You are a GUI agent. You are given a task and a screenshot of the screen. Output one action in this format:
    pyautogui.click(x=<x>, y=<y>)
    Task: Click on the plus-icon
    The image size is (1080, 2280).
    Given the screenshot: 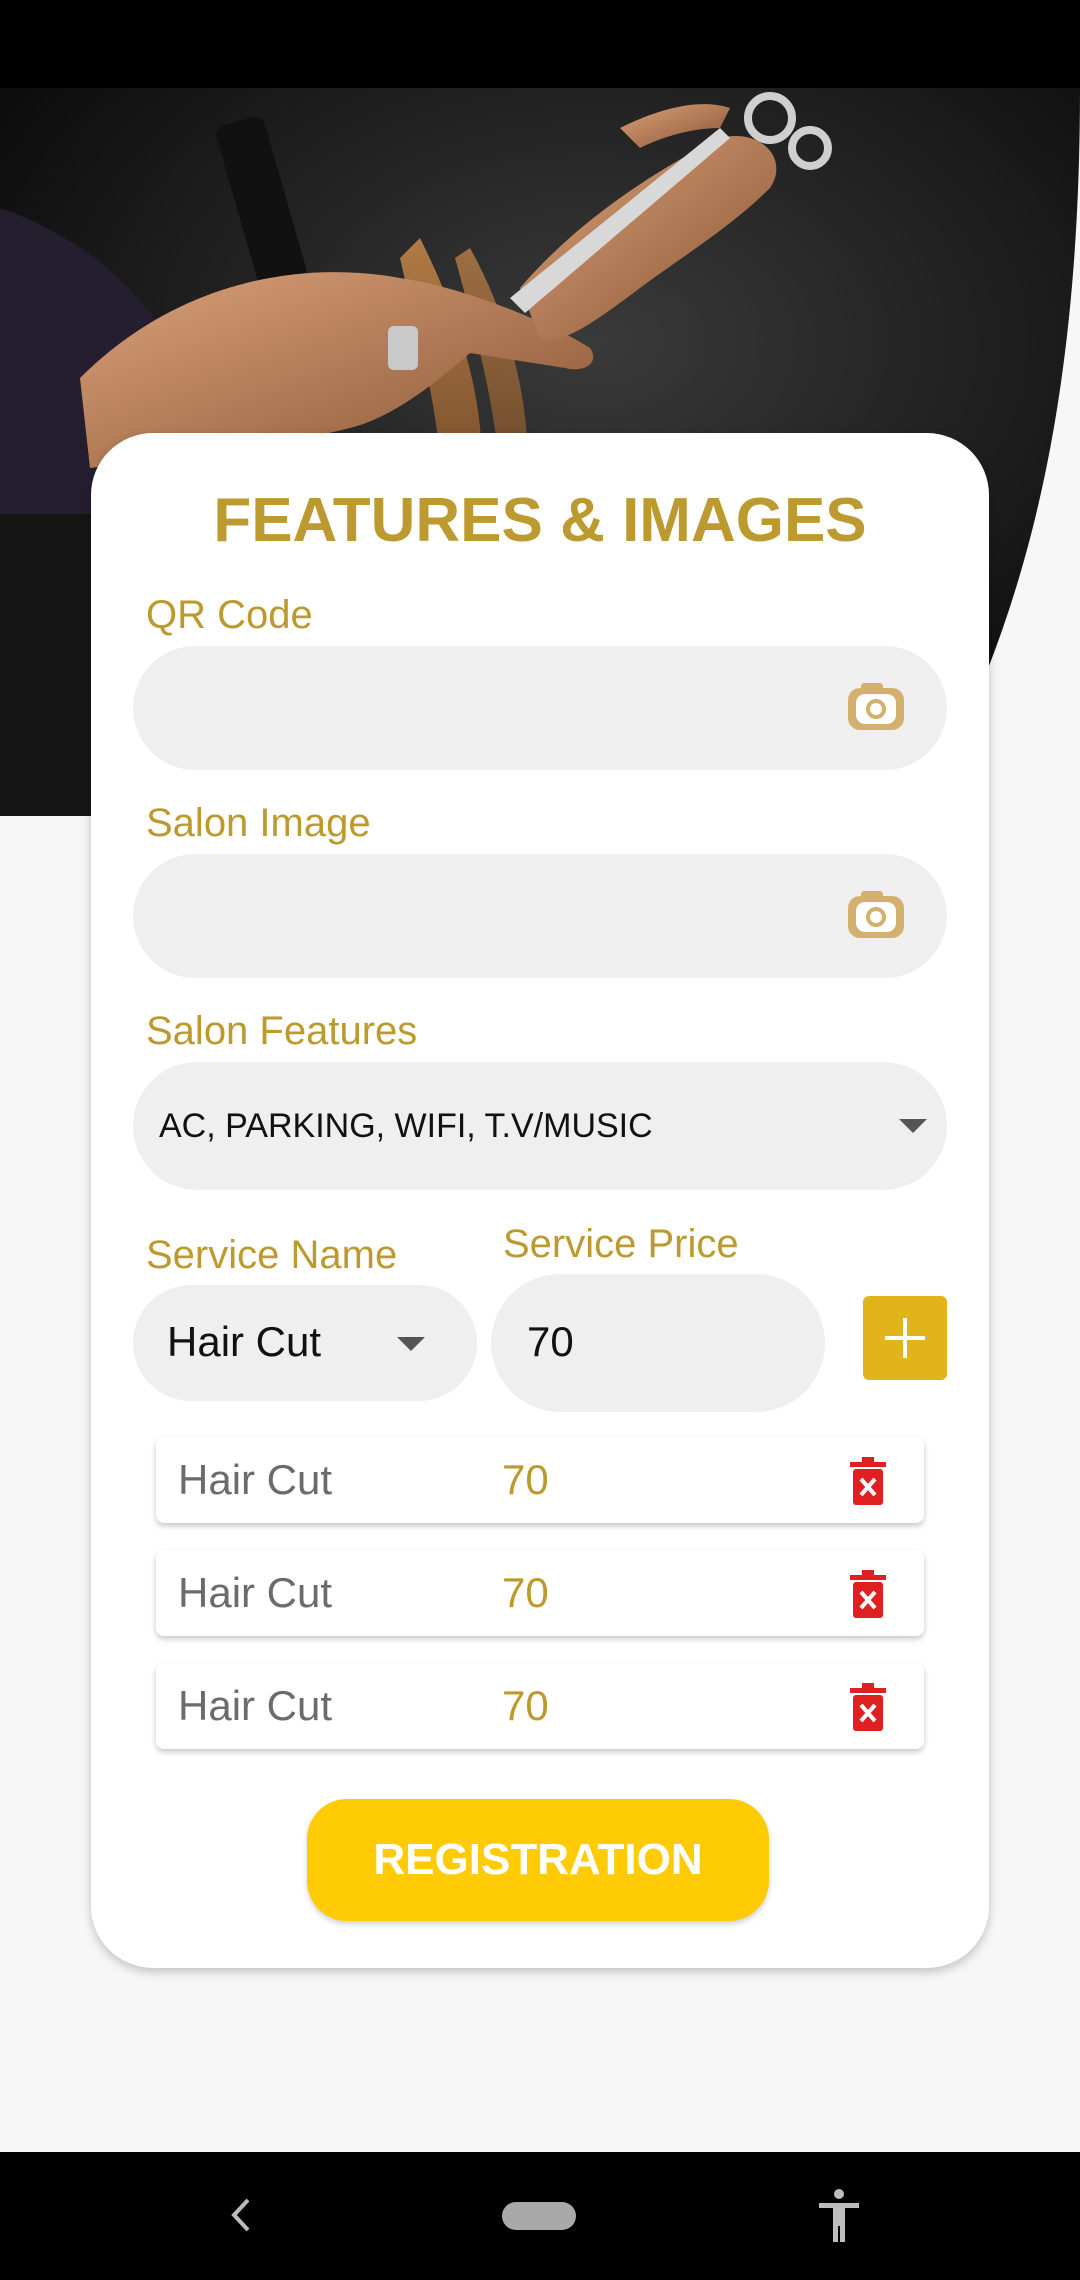 What is the action you would take?
    pyautogui.click(x=905, y=1338)
    